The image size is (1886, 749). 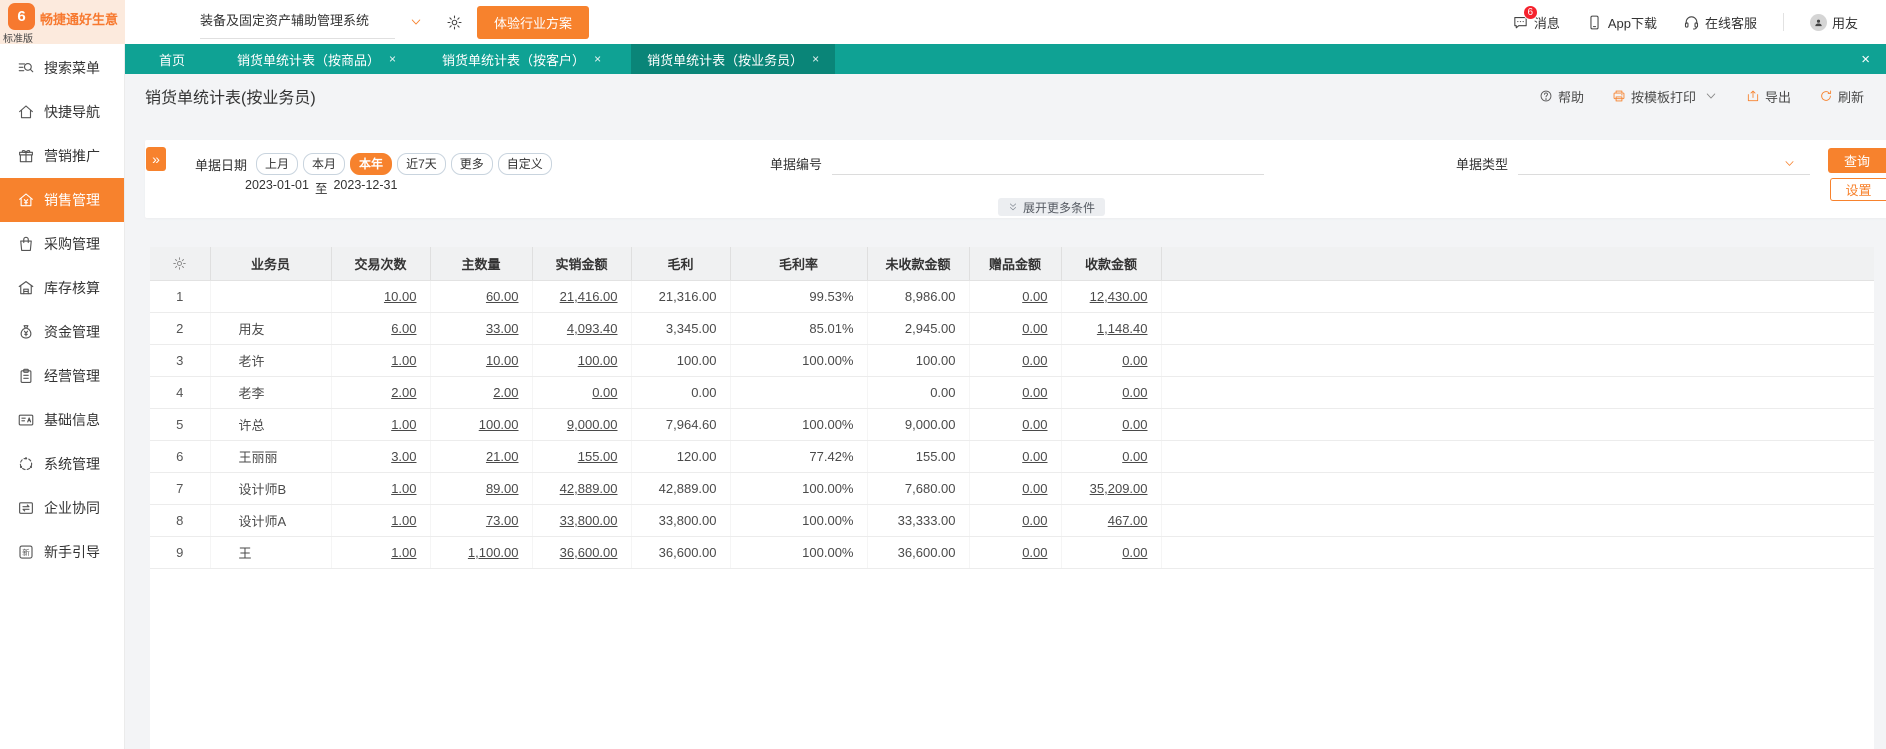 What do you see at coordinates (1664, 164) in the screenshot?
I see `doc-type-select` at bounding box center [1664, 164].